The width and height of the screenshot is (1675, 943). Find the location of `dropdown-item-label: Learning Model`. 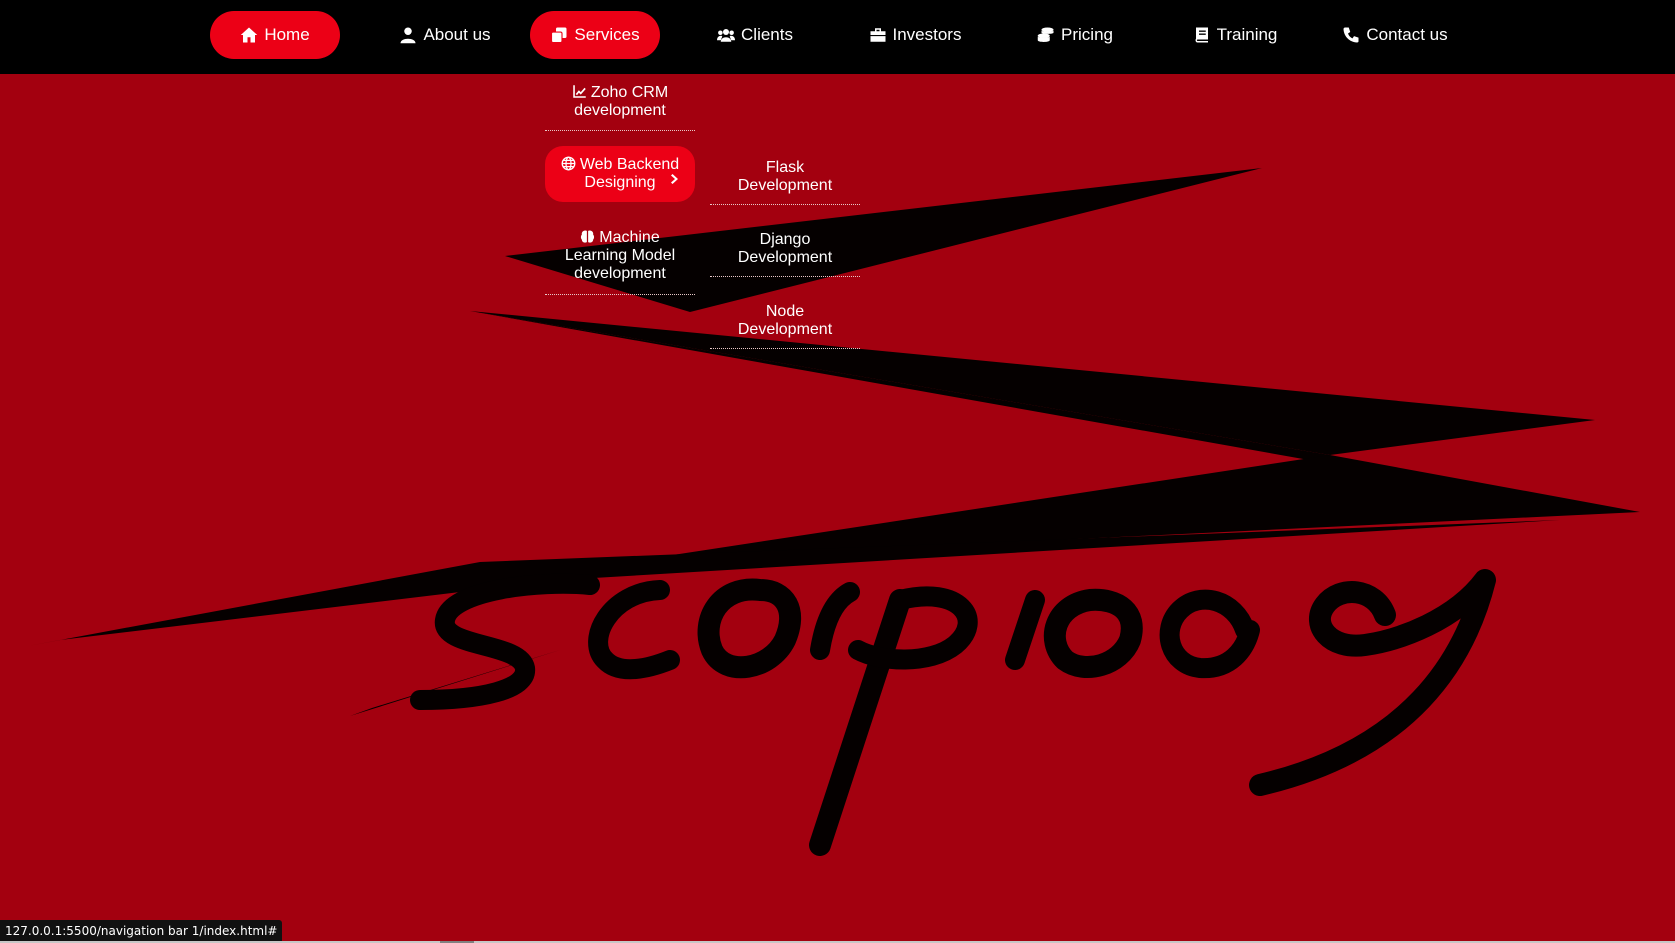

dropdown-item-label: Learning Model is located at coordinates (620, 255).